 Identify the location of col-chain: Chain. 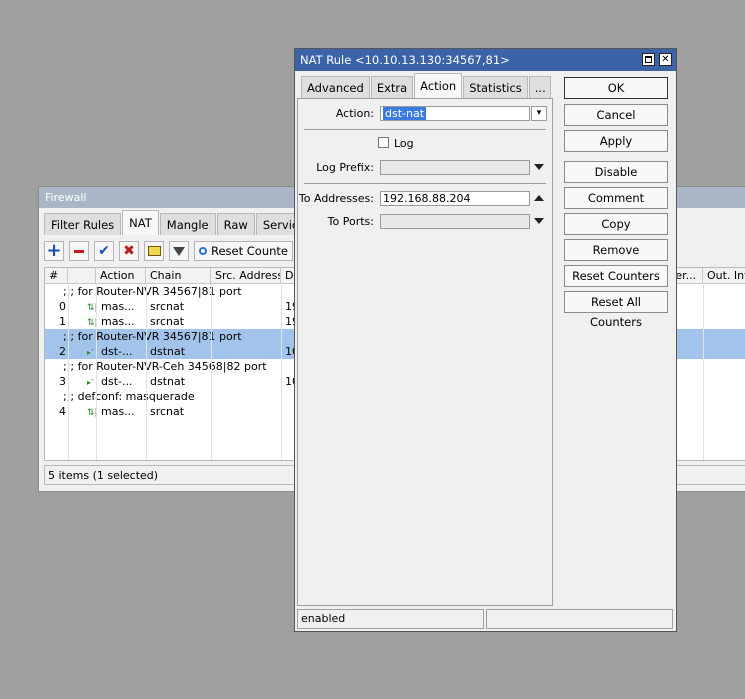
(178, 275).